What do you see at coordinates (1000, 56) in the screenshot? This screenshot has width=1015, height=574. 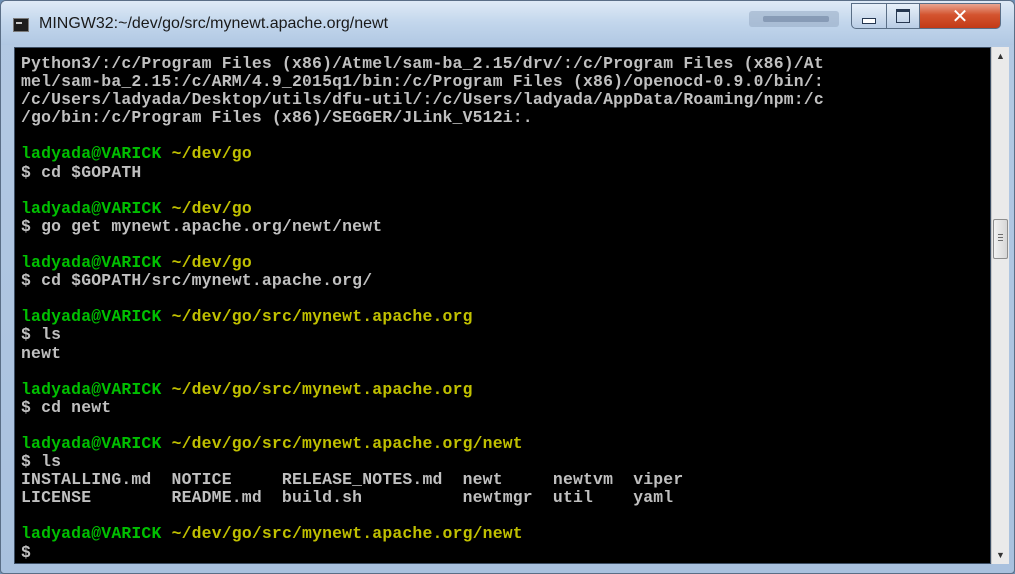 I see `scroll-up-arrow-icon: ▲` at bounding box center [1000, 56].